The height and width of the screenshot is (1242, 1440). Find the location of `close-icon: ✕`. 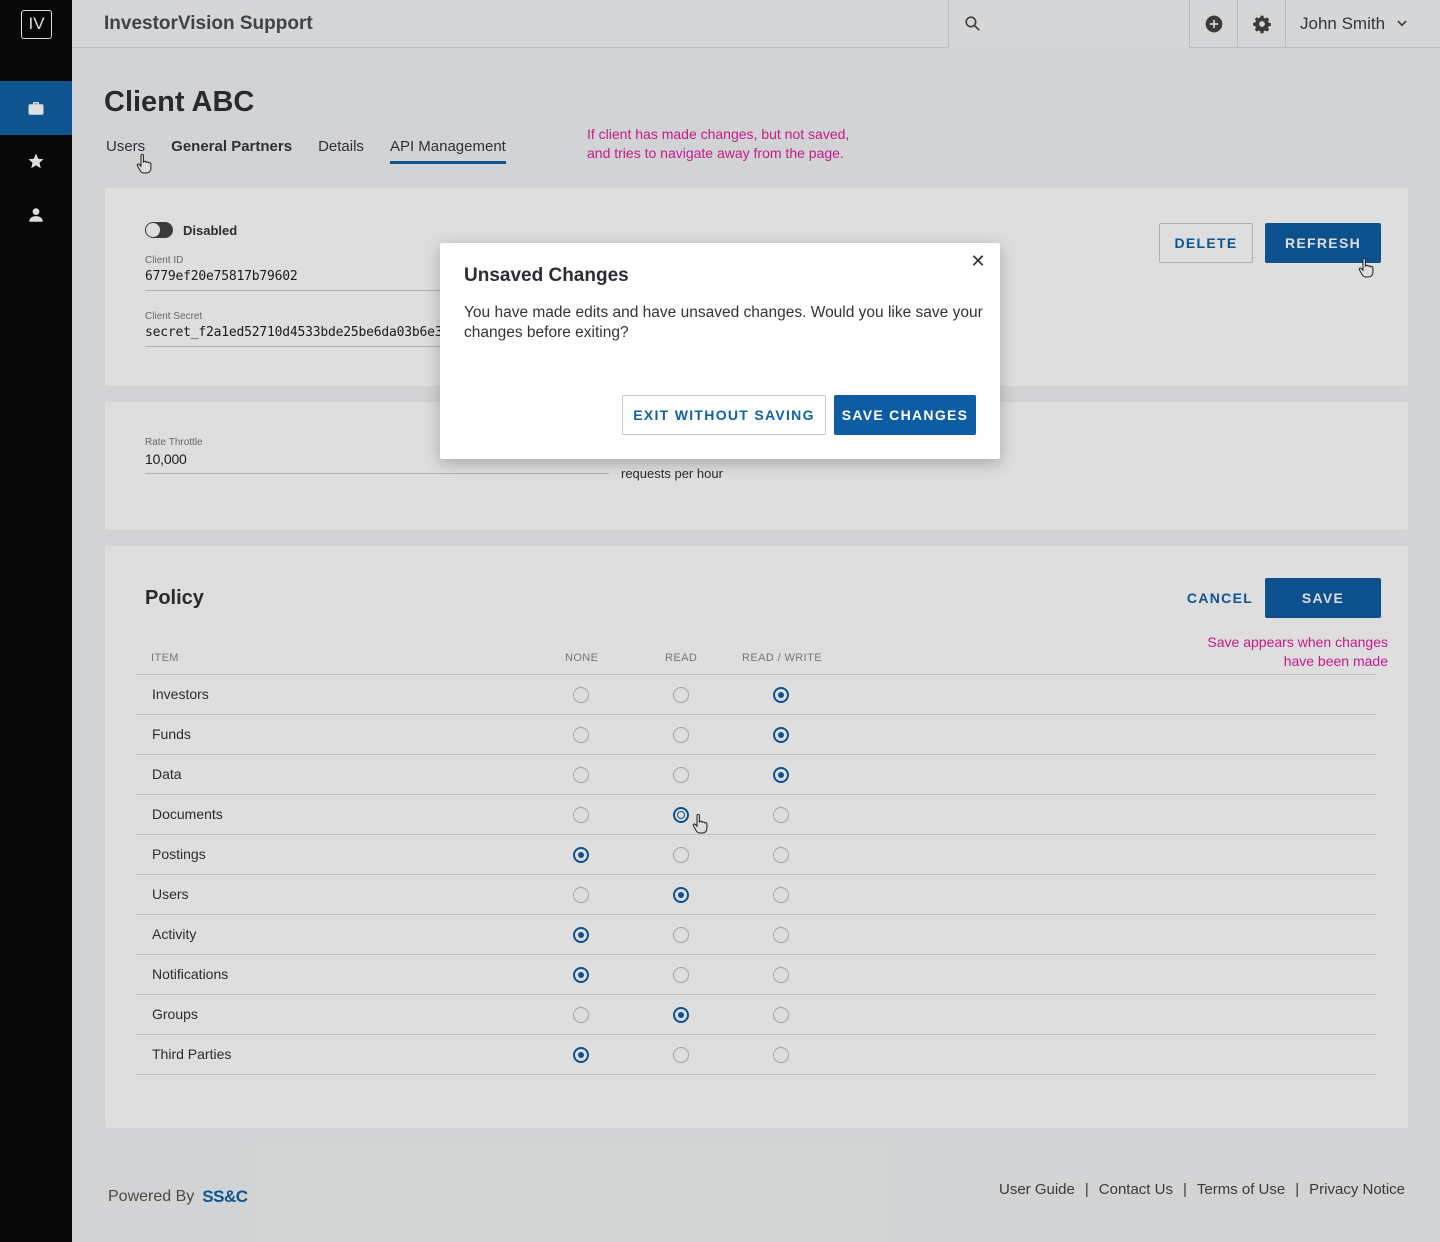

close-icon: ✕ is located at coordinates (978, 261).